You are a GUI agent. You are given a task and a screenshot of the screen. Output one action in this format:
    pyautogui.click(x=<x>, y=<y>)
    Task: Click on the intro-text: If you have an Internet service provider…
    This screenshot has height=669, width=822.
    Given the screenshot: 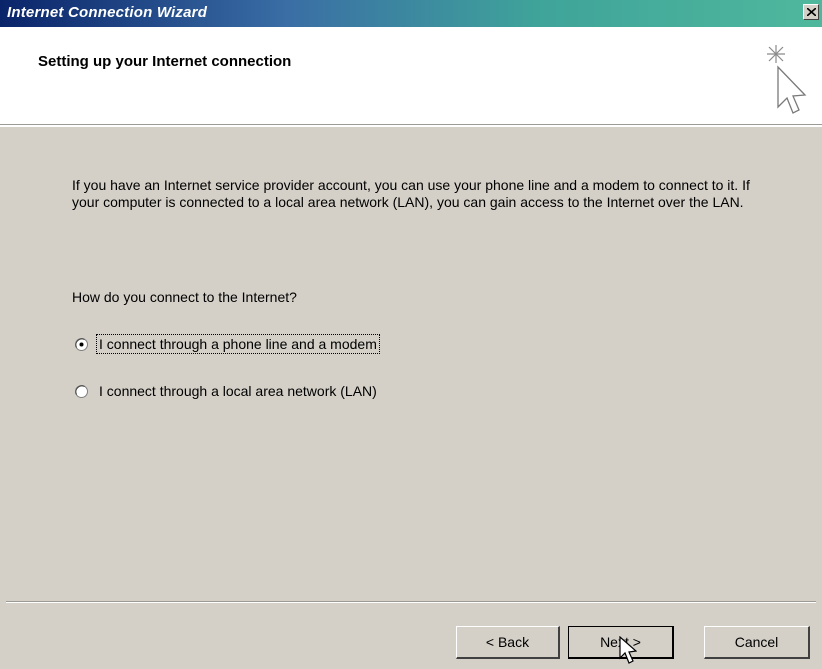 What is the action you would take?
    pyautogui.click(x=411, y=193)
    